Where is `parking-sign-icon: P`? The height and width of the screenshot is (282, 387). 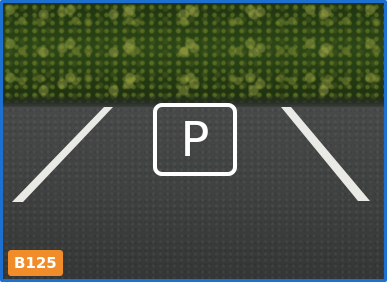
parking-sign-icon: P is located at coordinates (195, 139).